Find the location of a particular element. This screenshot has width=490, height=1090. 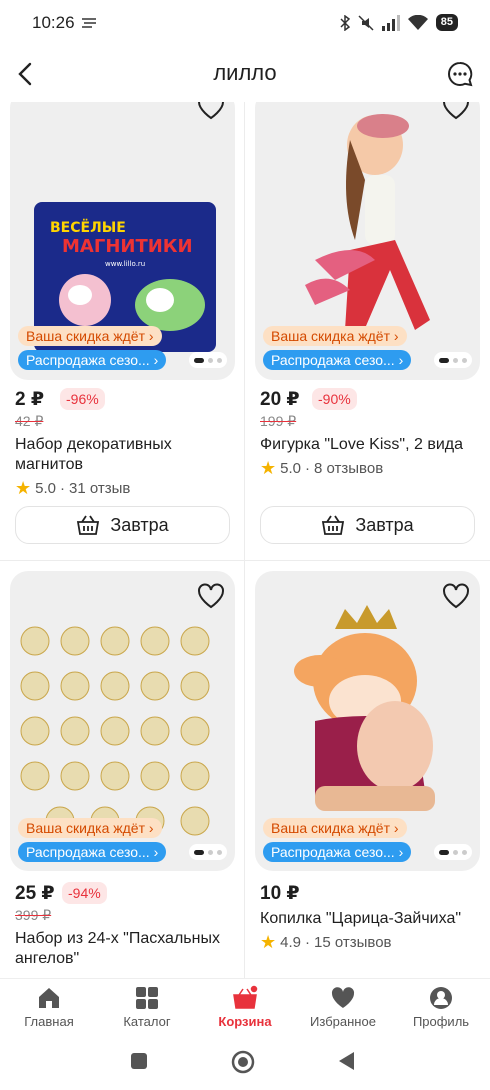

tab-label: Корзина is located at coordinates (245, 1021).